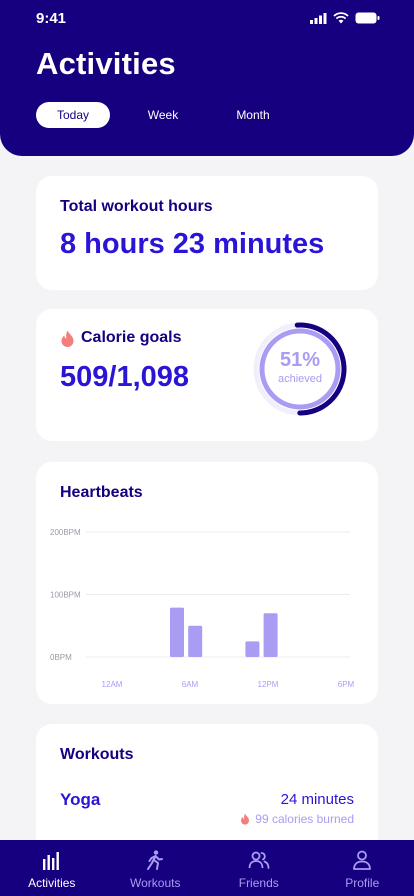  I want to click on calorie-percent-caption: achieved, so click(300, 379).